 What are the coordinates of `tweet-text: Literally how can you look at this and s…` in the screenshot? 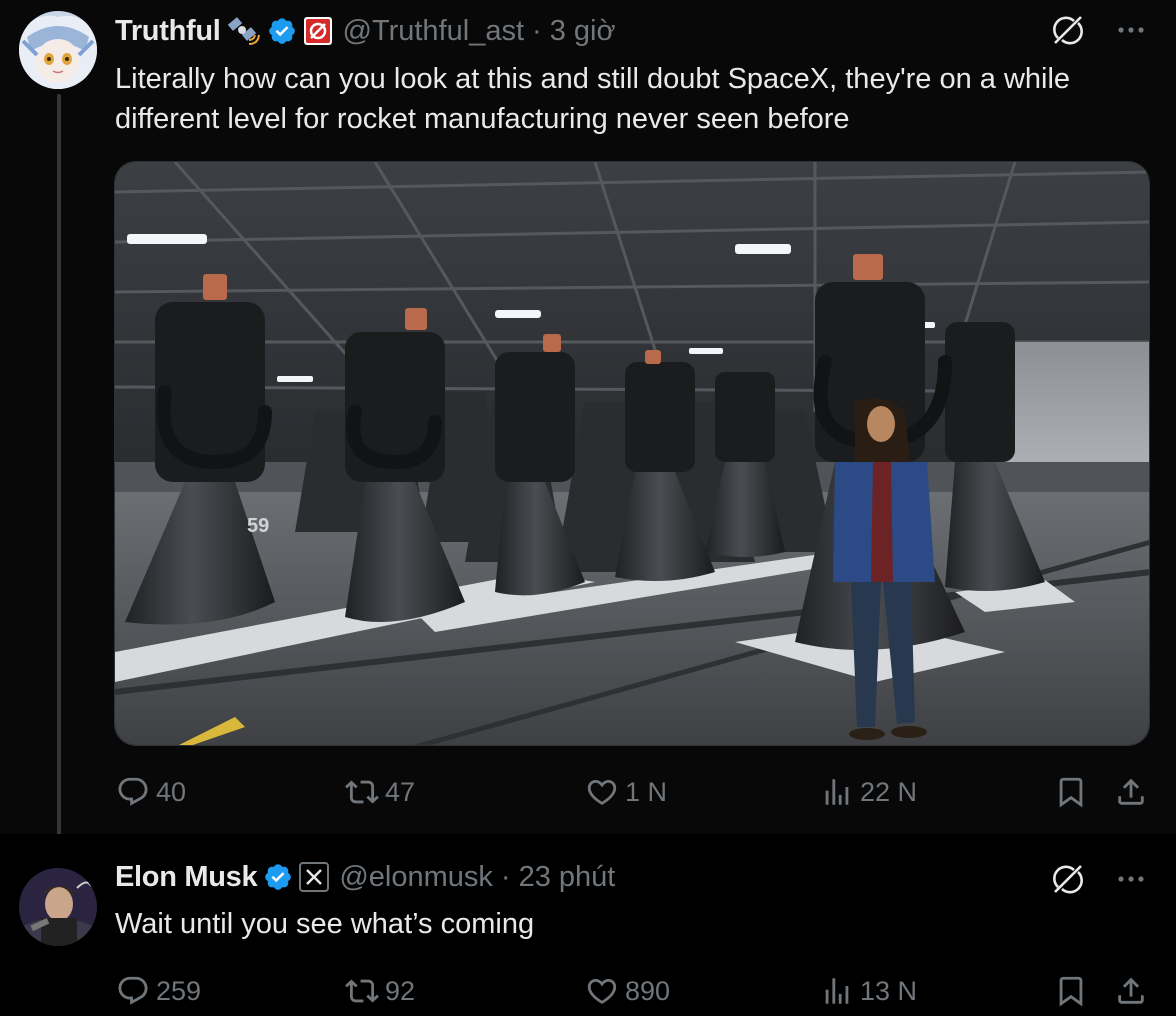 It's located at (593, 99).